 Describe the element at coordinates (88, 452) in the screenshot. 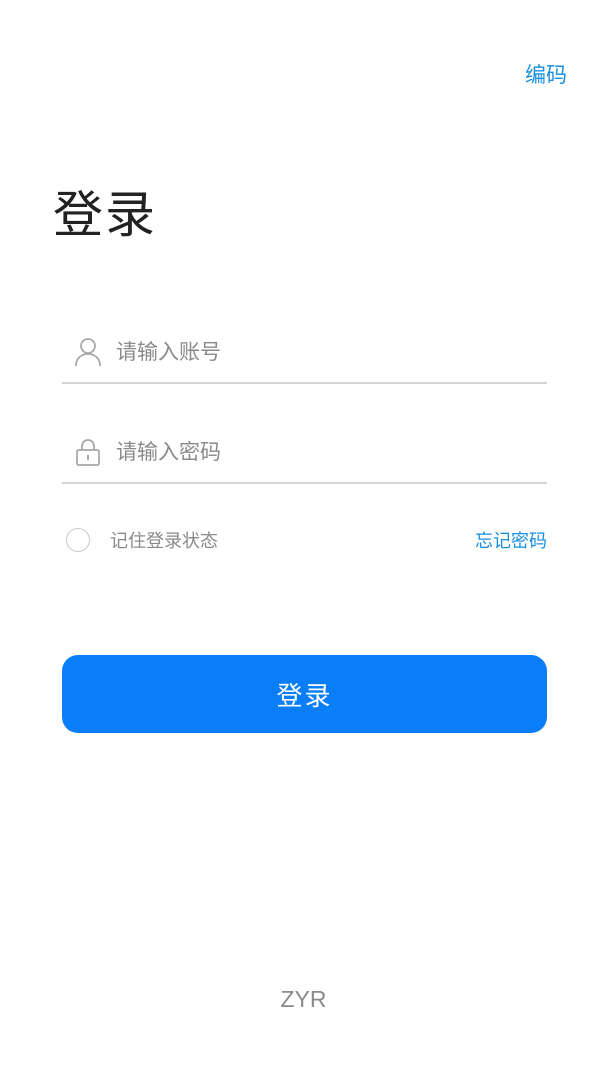

I see `lock-icon` at that location.